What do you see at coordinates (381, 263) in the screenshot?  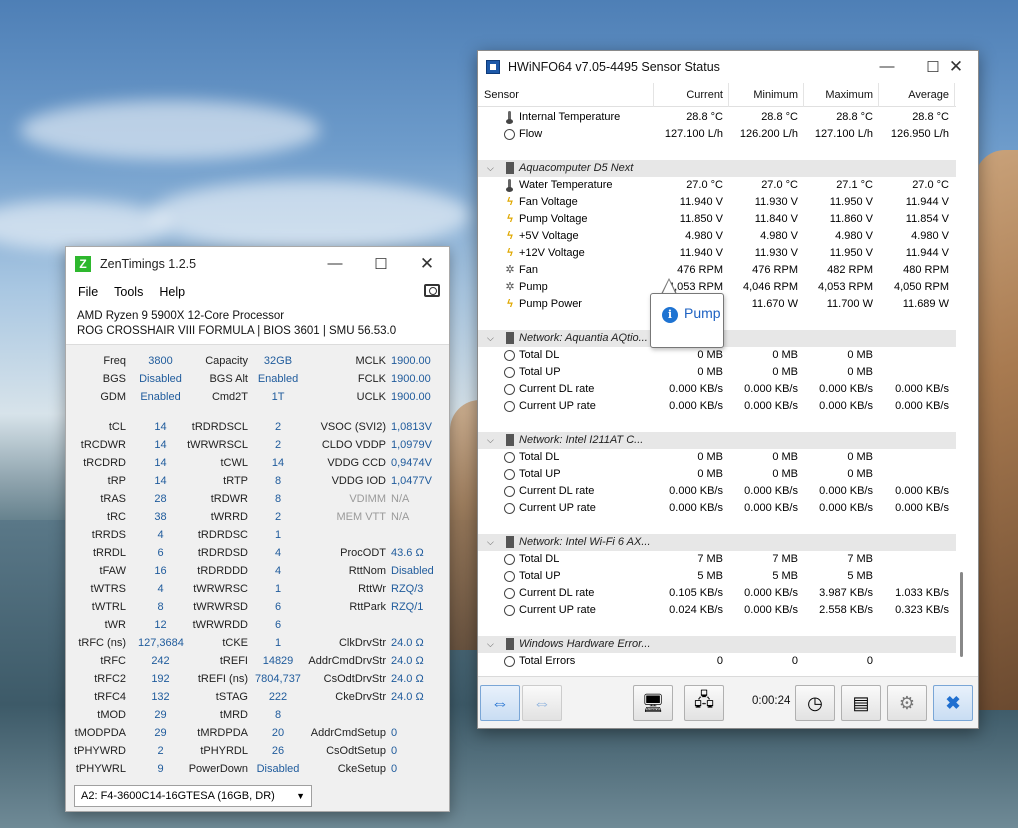 I see `maximize-button: ☐` at bounding box center [381, 263].